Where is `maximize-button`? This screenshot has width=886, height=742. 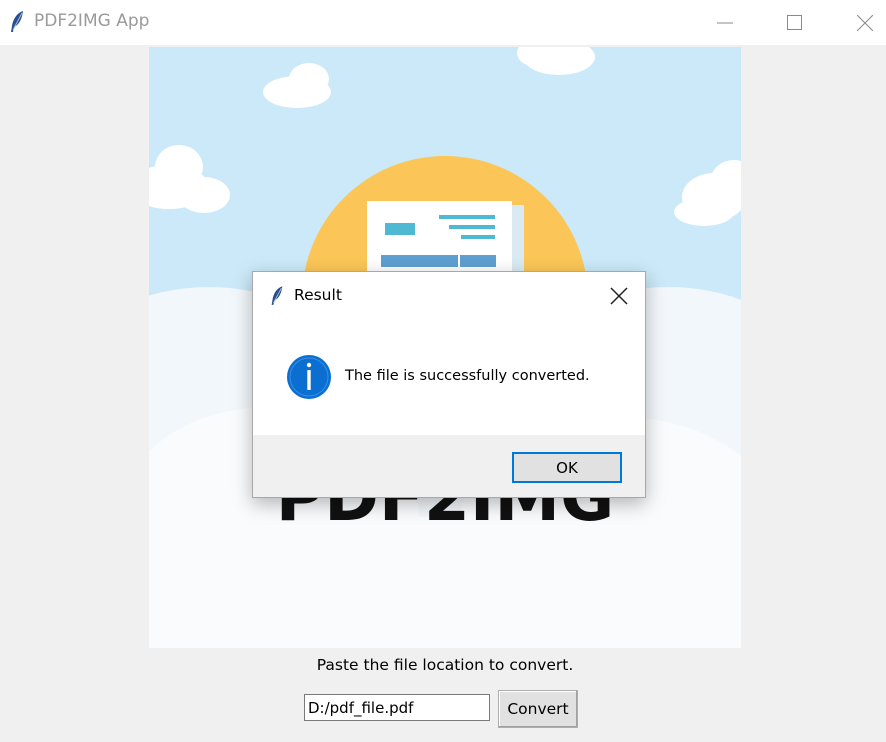 maximize-button is located at coordinates (795, 22).